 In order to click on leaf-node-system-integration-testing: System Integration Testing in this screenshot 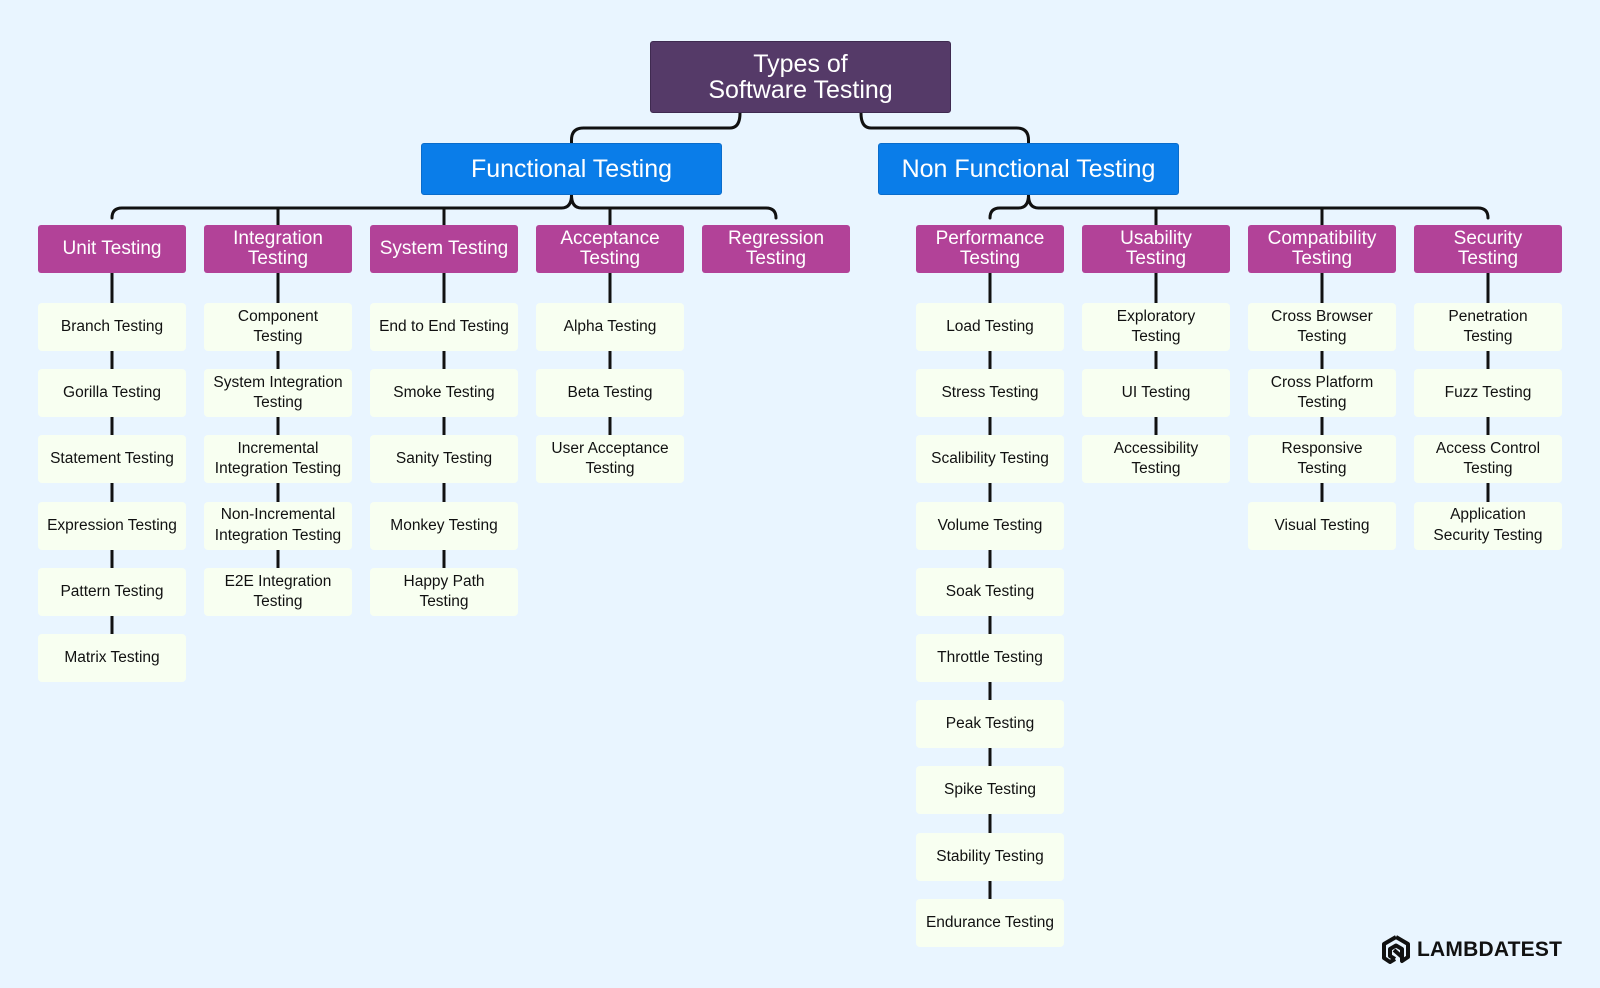, I will do `click(278, 393)`.